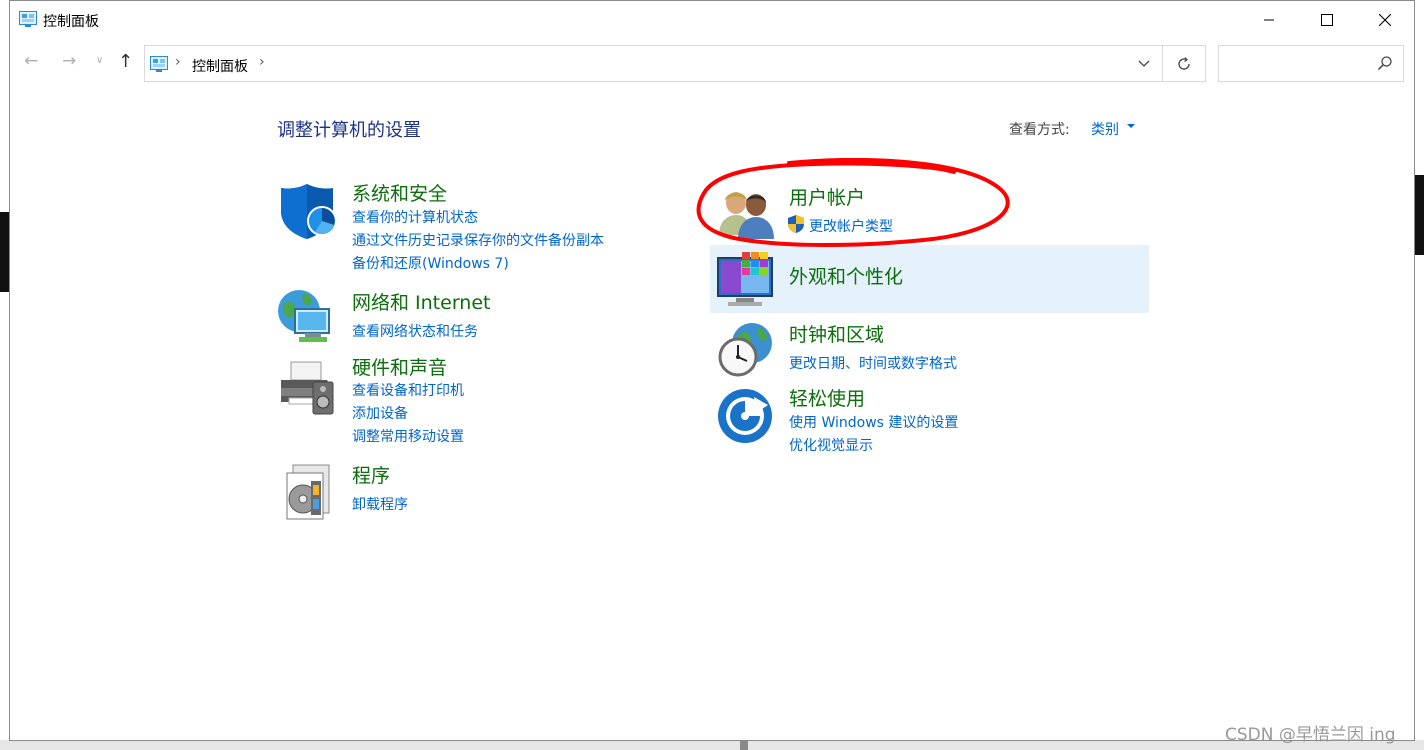  I want to click on view-by-label: 查看方式:, so click(1039, 130).